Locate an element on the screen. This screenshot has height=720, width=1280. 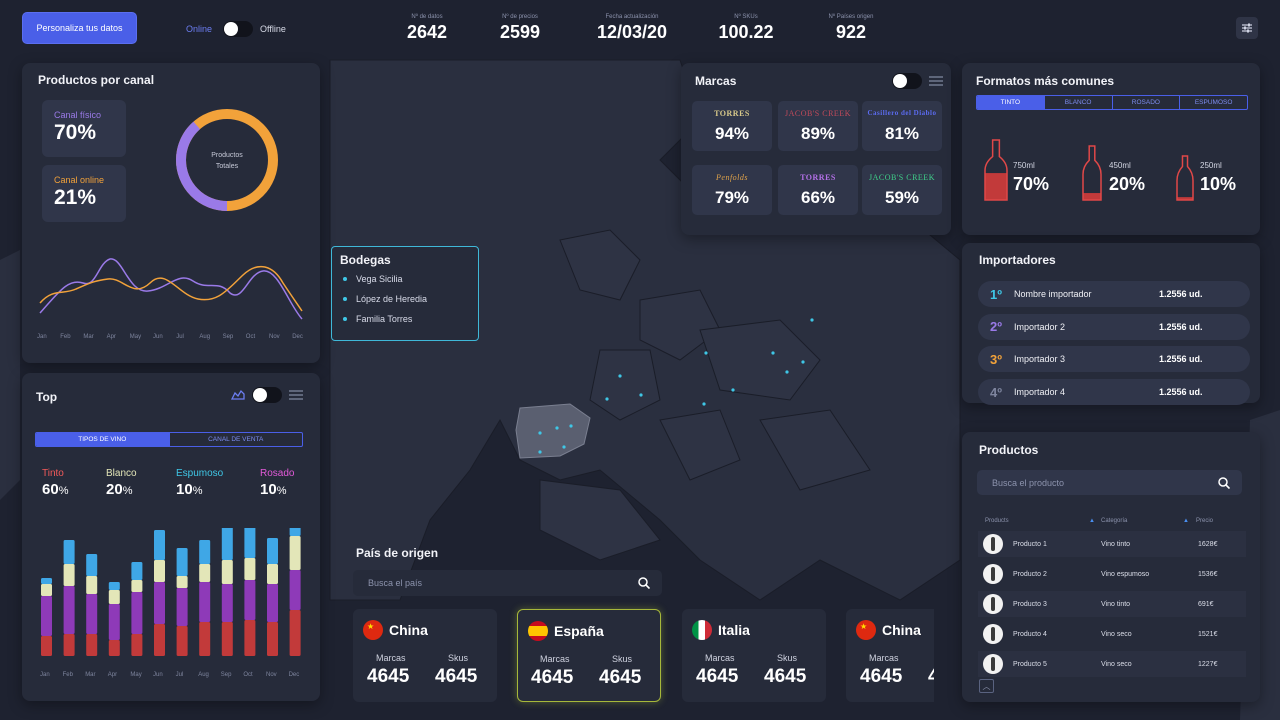
importador-row: 4º Importador 4 1.2556 ud. is located at coordinates (1114, 392).